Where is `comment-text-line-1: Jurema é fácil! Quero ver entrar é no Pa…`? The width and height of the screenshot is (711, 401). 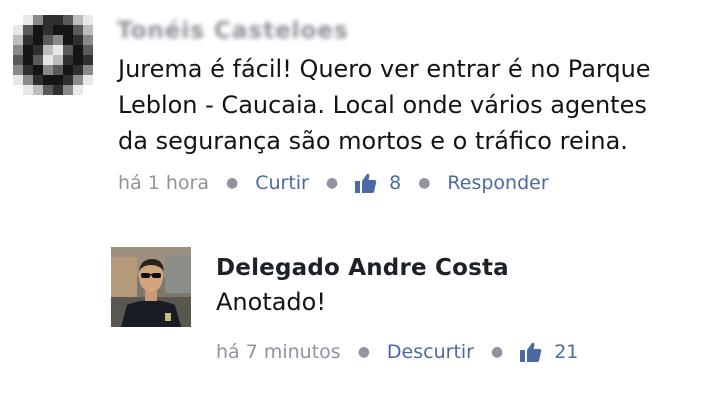
comment-text-line-1: Jurema é fácil! Quero ver entrar é no Pa… is located at coordinates (384, 69).